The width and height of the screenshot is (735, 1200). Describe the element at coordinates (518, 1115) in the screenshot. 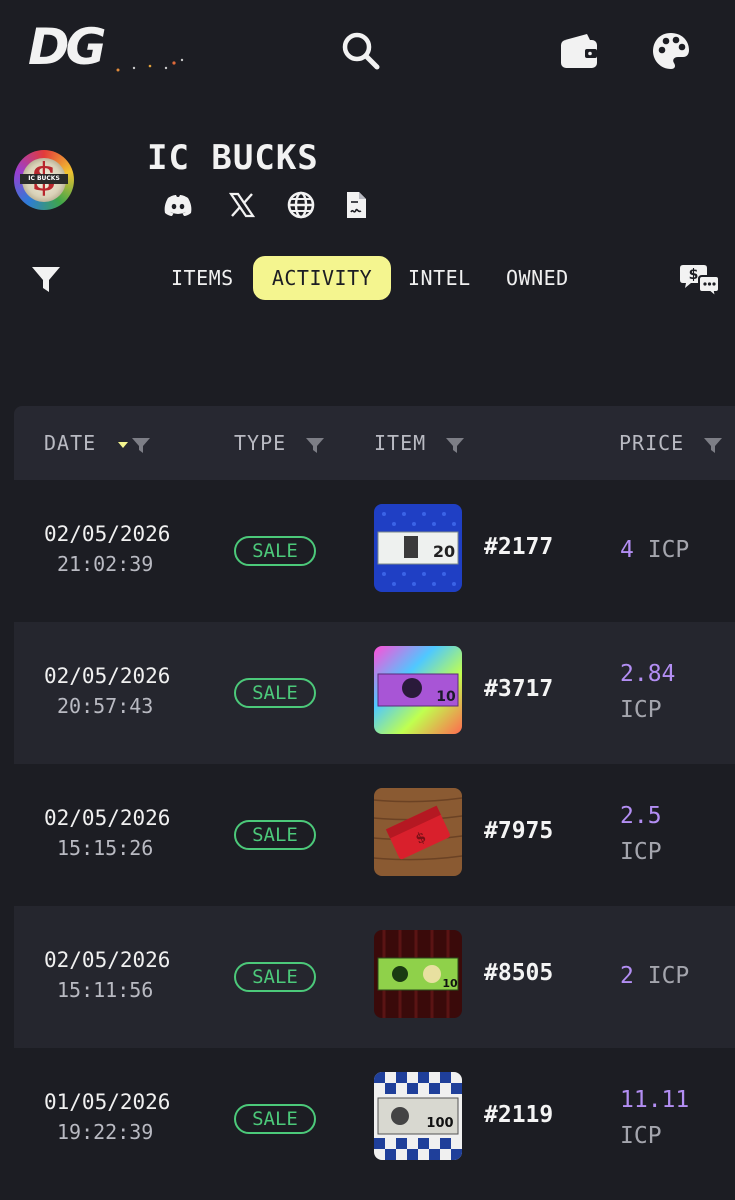

I see `item-id-link: #2119` at that location.